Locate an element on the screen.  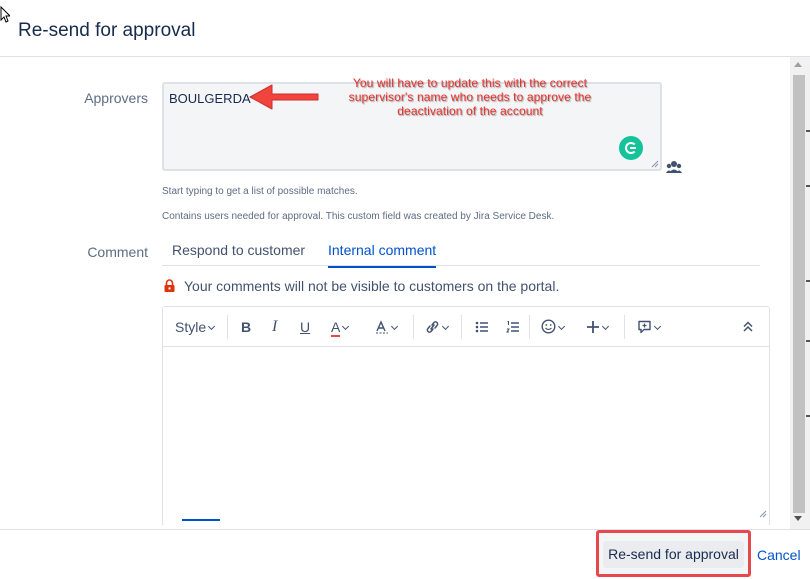
style-dropdown: Style is located at coordinates (195, 327).